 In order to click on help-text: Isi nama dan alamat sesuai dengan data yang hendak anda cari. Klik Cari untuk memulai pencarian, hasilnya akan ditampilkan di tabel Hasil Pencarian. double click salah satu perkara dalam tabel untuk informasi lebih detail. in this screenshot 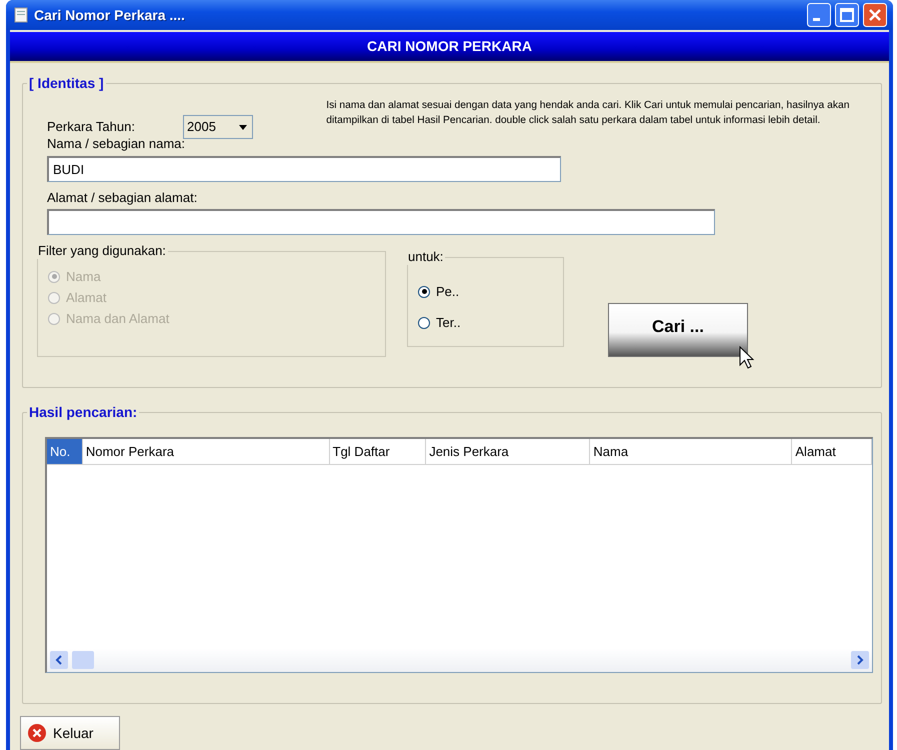, I will do `click(588, 113)`.